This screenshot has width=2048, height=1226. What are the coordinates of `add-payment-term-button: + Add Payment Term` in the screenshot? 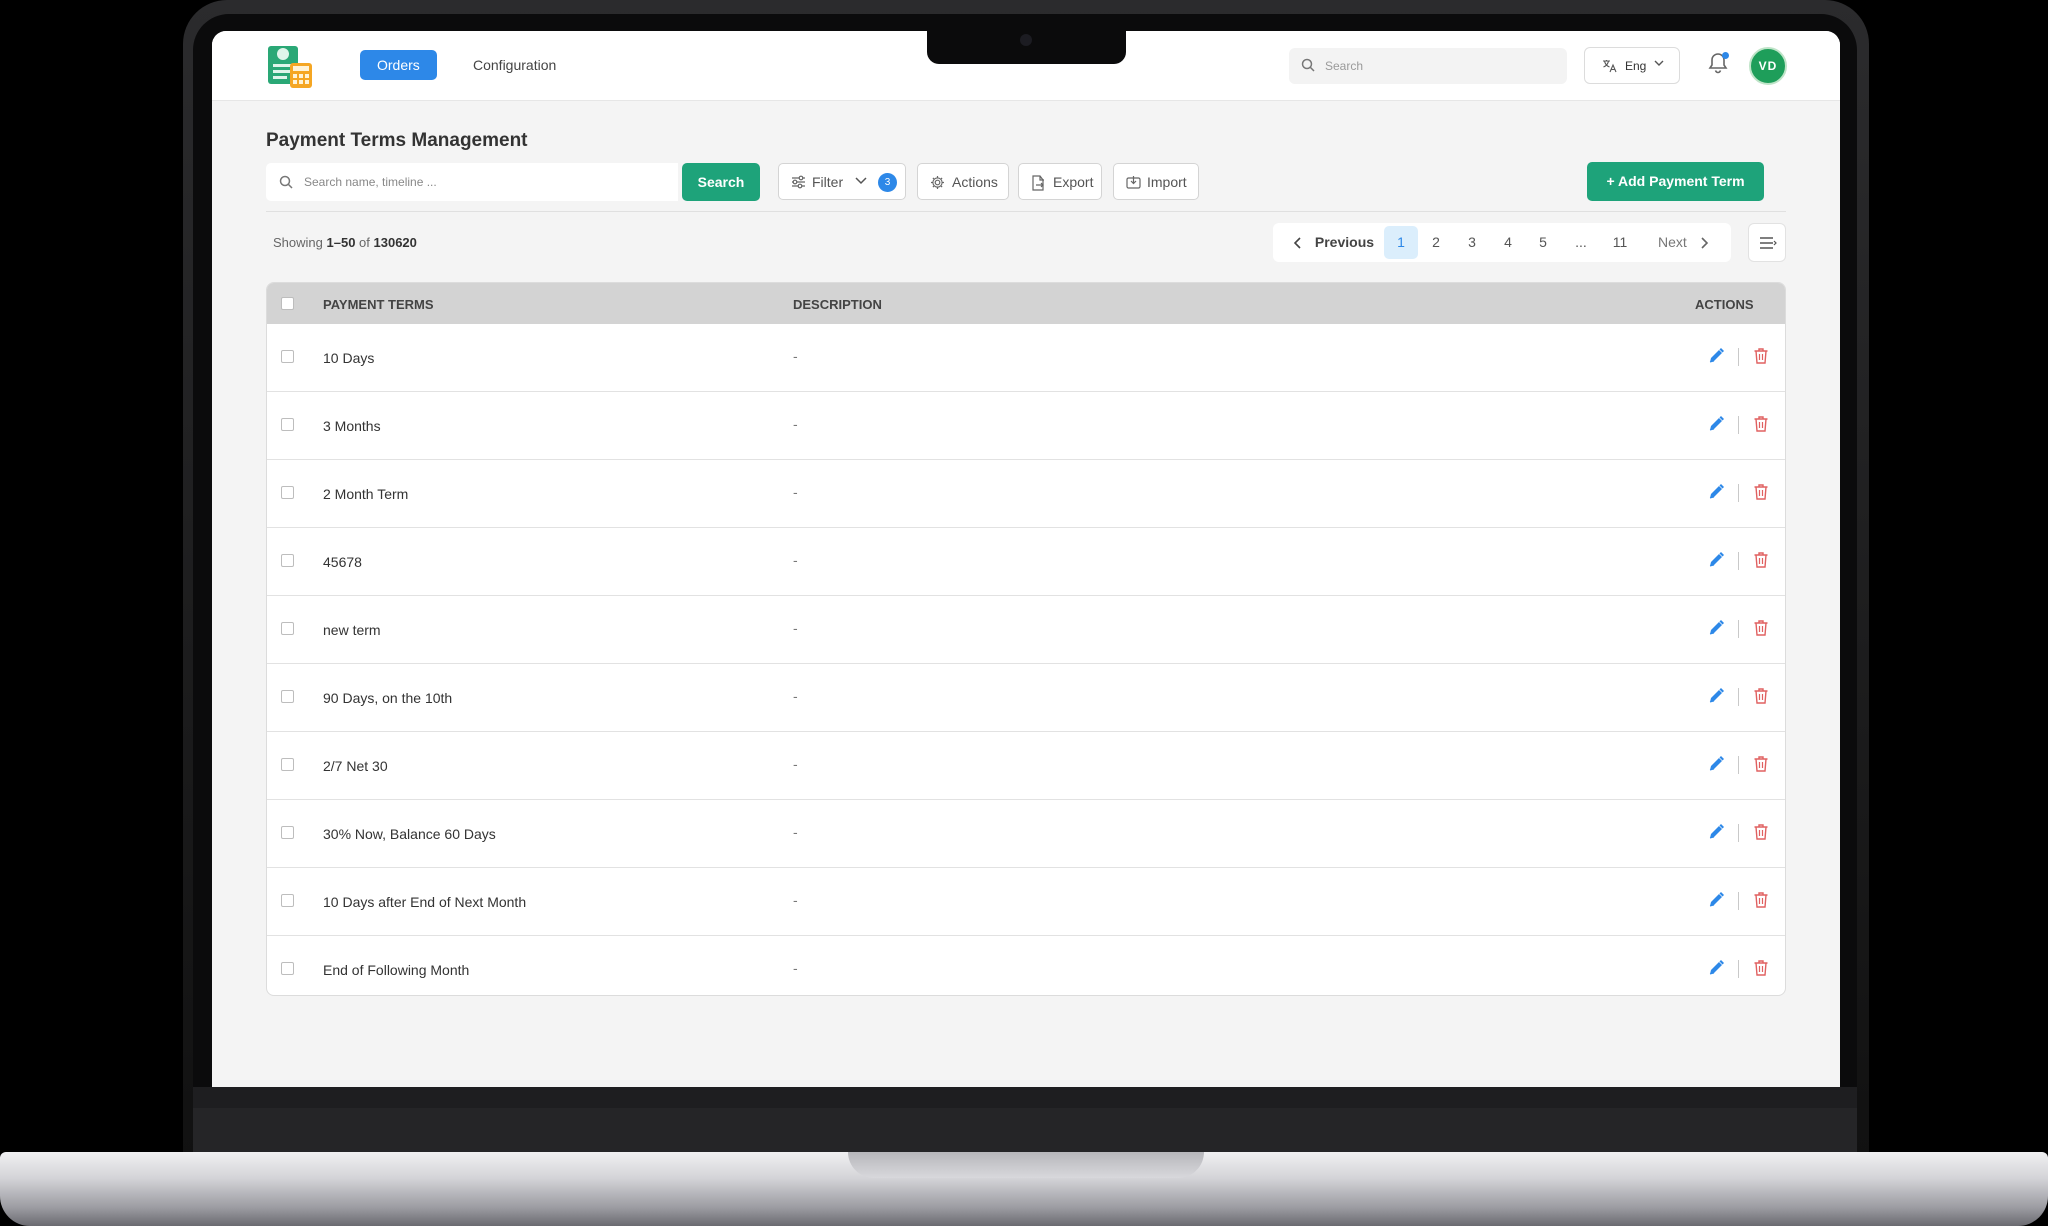 It's located at (1675, 181).